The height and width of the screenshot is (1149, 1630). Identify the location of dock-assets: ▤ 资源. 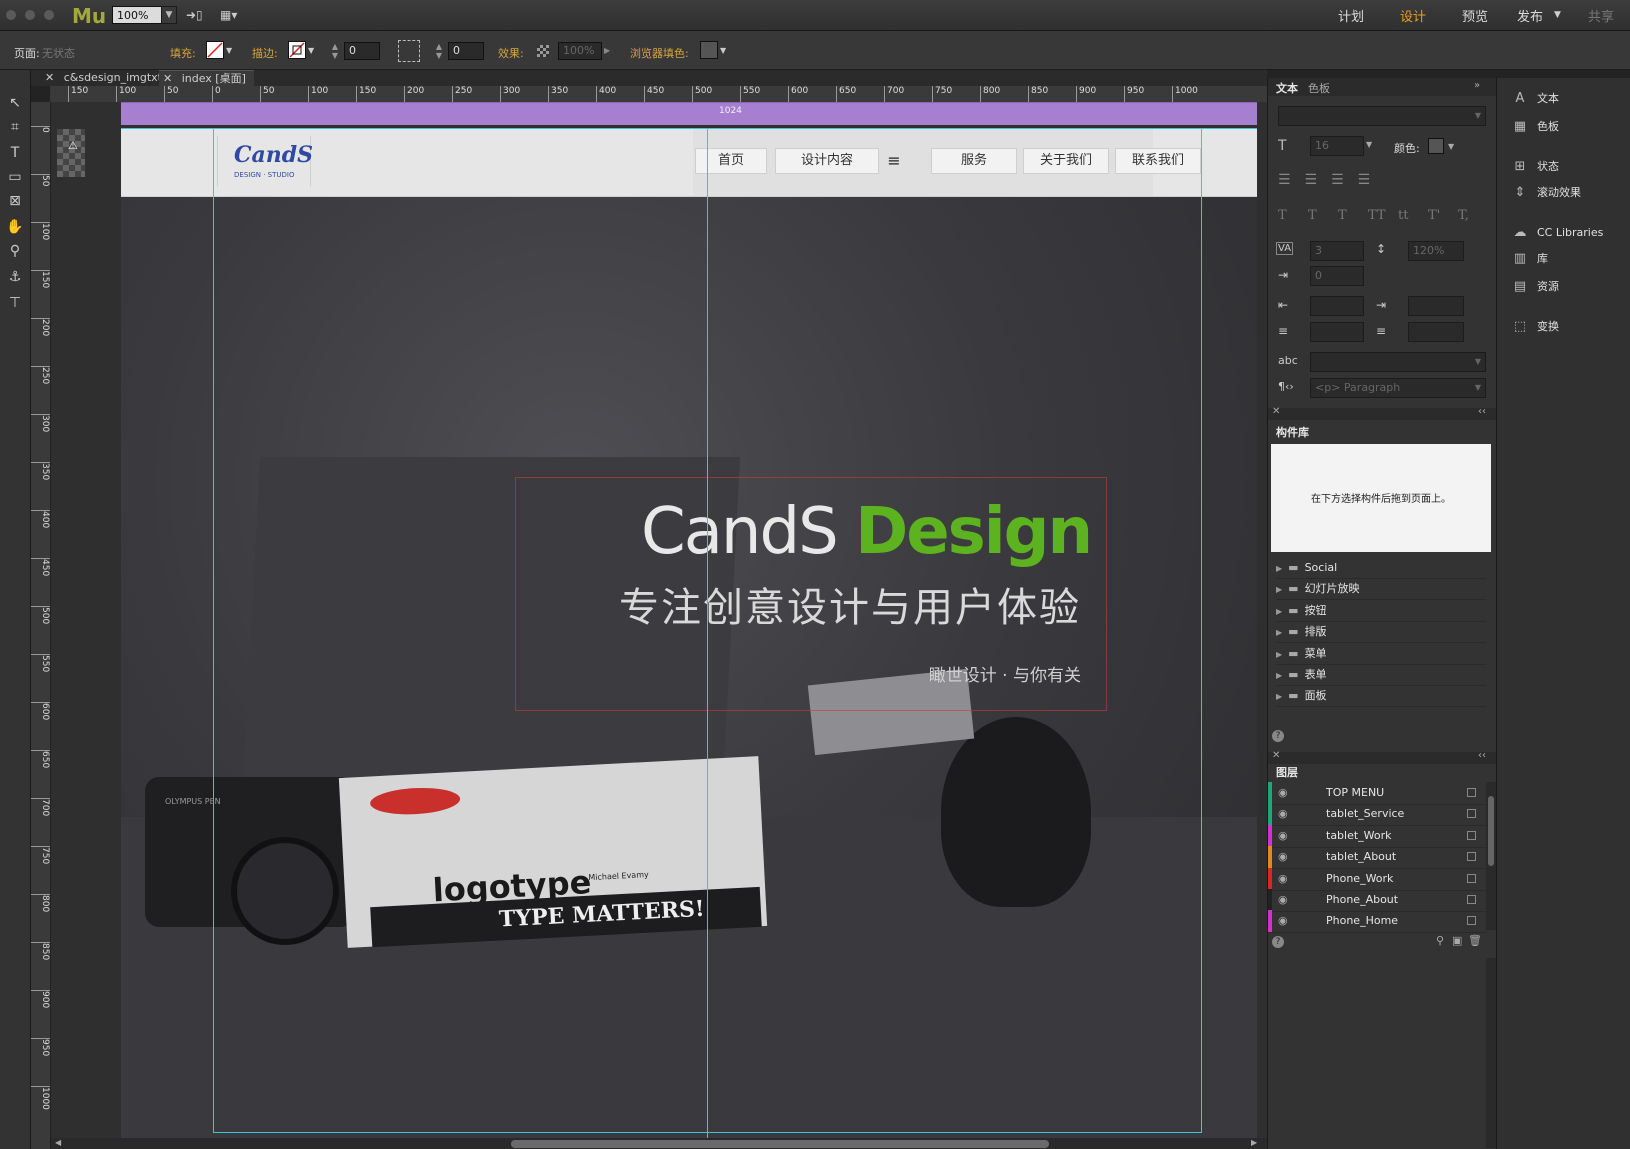
(1535, 287).